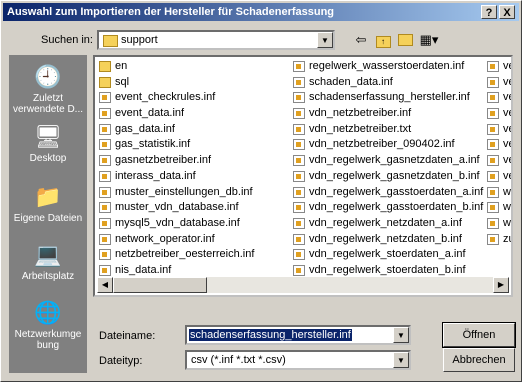 The image size is (522, 382). What do you see at coordinates (192, 177) in the screenshot?
I see `file-item: interass_data.inf` at bounding box center [192, 177].